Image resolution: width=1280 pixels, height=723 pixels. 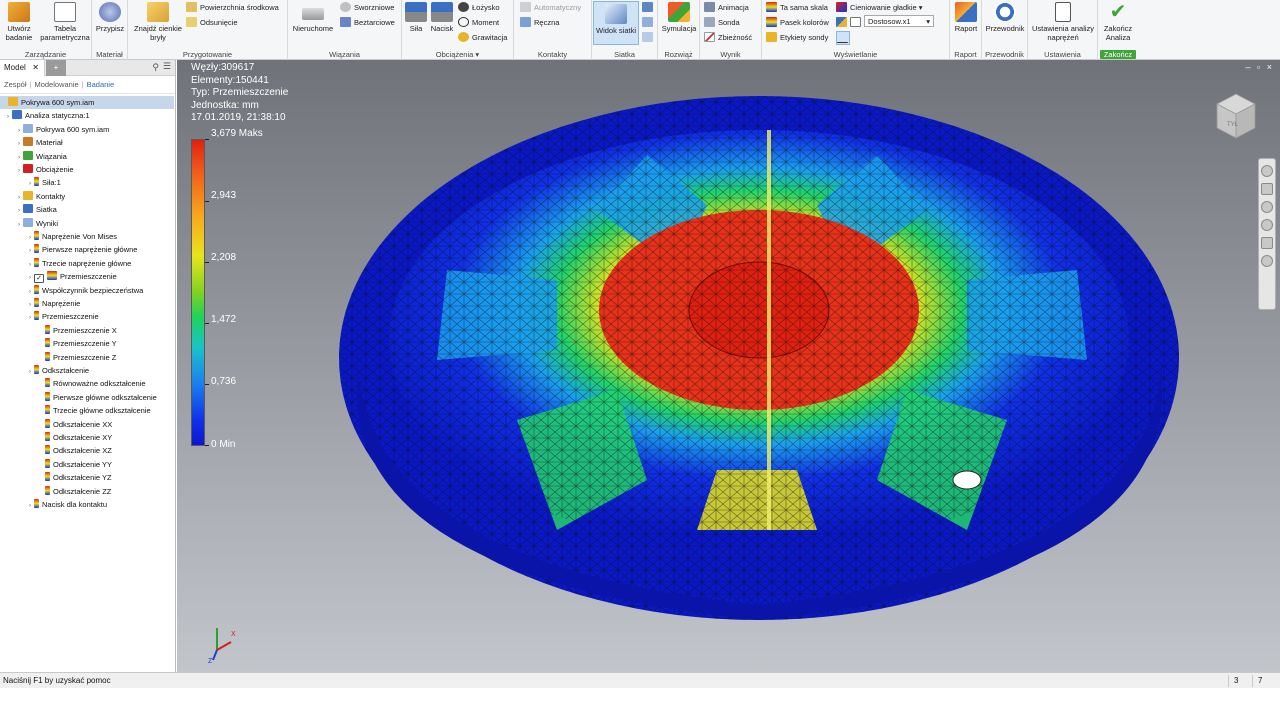 What do you see at coordinates (74, 424) in the screenshot?
I see `tree-node: Odkształcenie XX` at bounding box center [74, 424].